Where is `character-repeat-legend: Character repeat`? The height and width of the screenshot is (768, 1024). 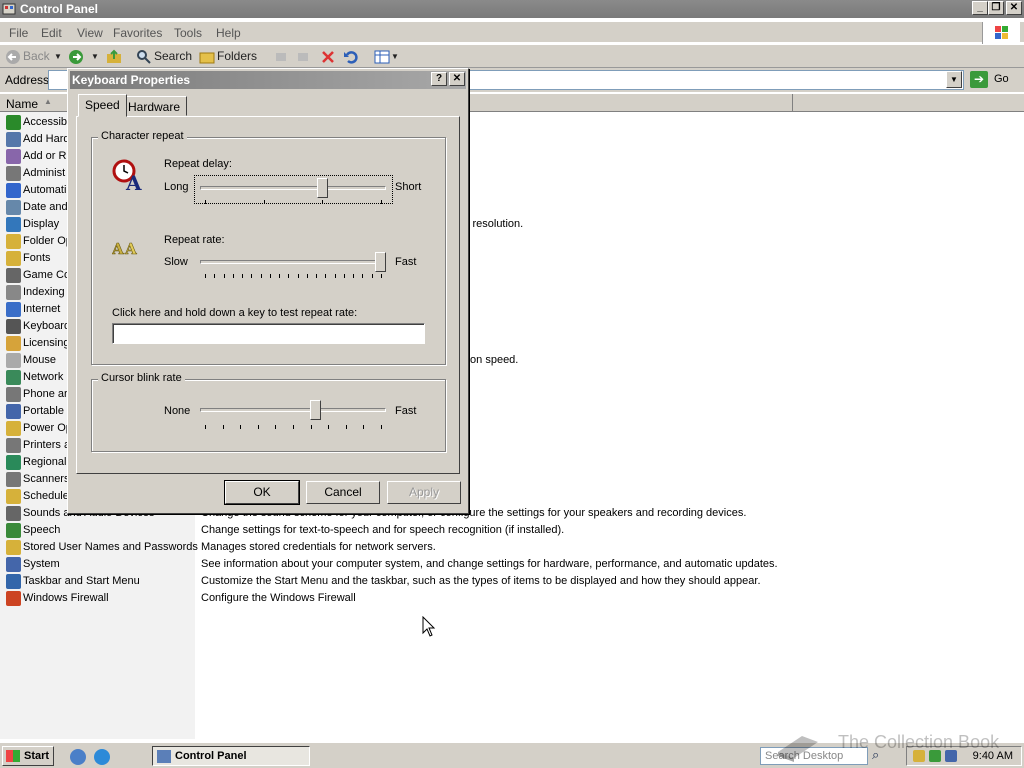
character-repeat-legend: Character repeat is located at coordinates (142, 136).